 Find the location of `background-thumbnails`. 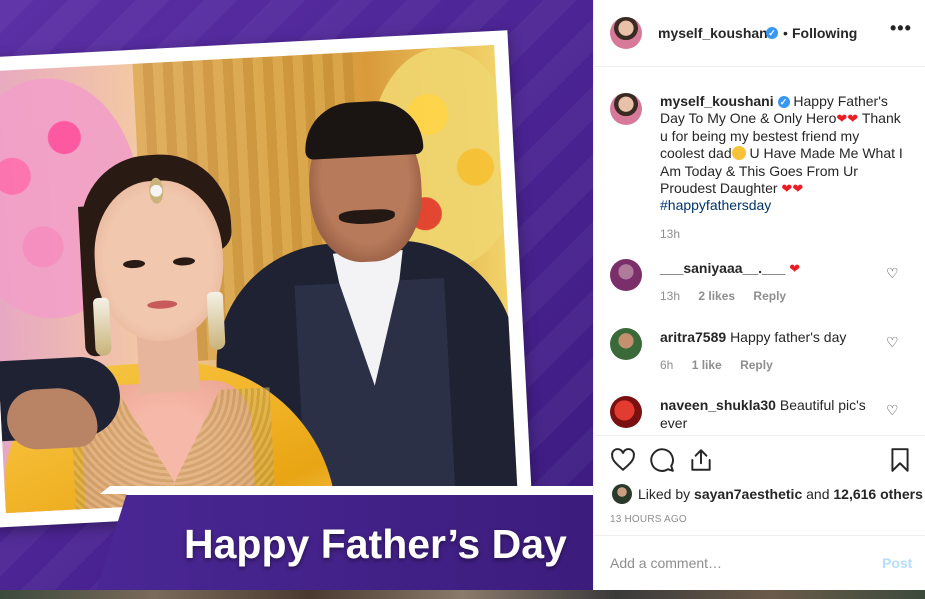

background-thumbnails is located at coordinates (462, 594).